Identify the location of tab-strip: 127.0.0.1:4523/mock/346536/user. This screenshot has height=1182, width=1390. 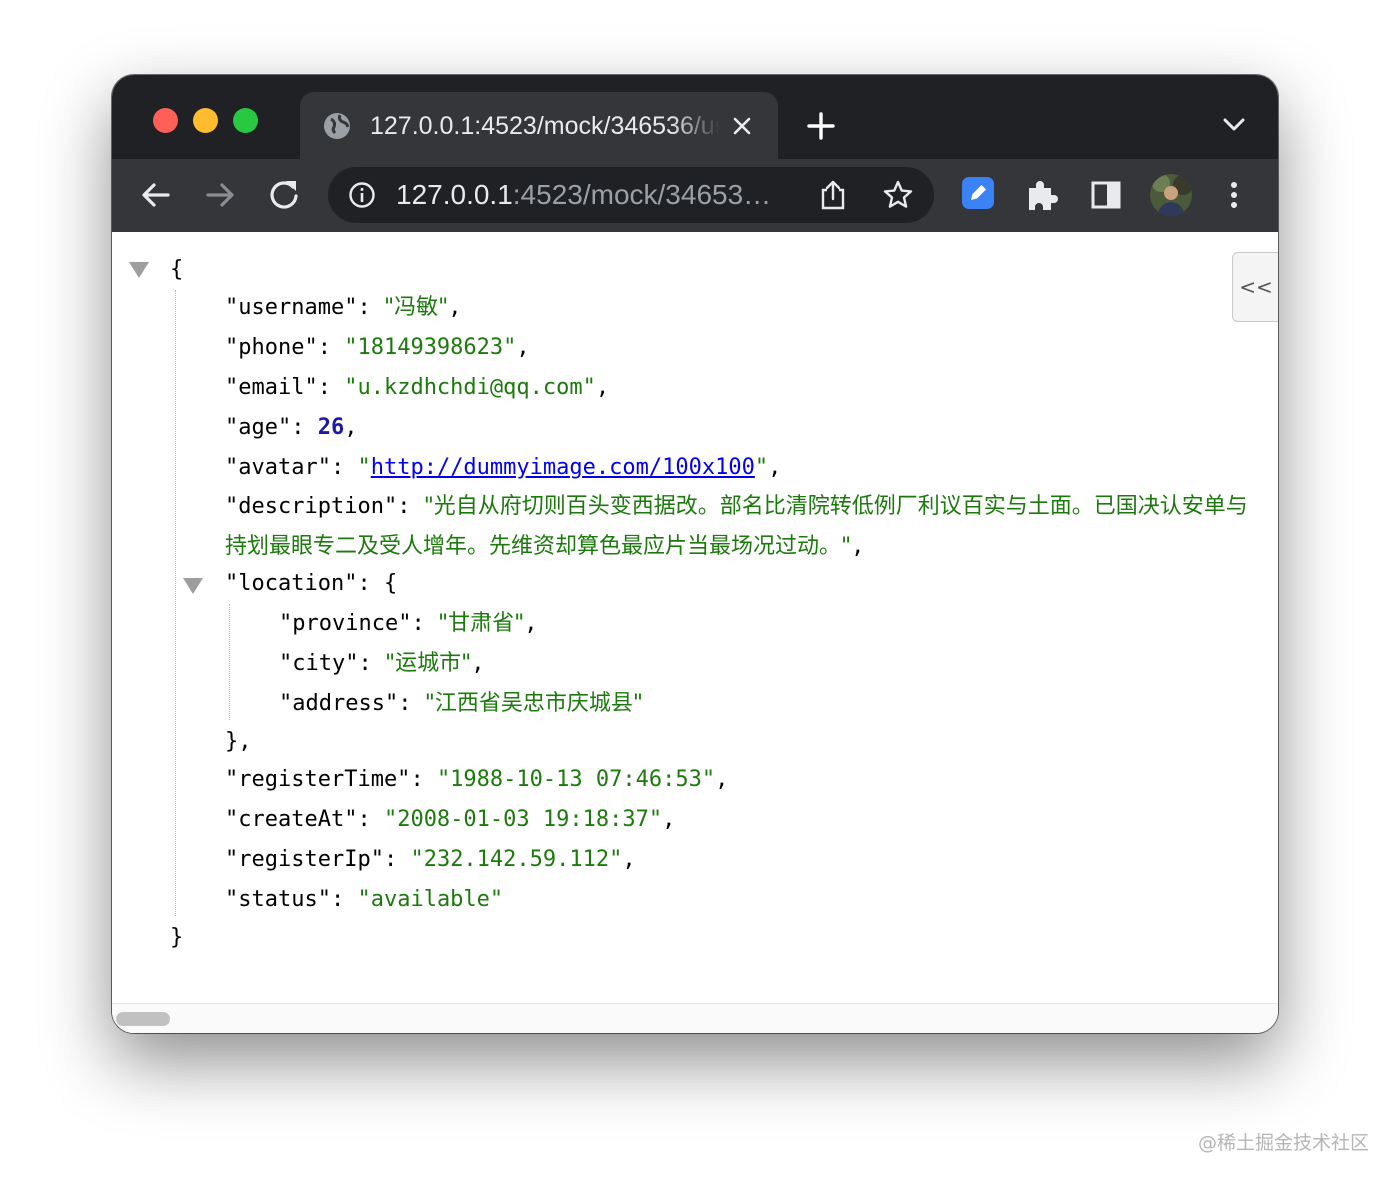
(695, 117).